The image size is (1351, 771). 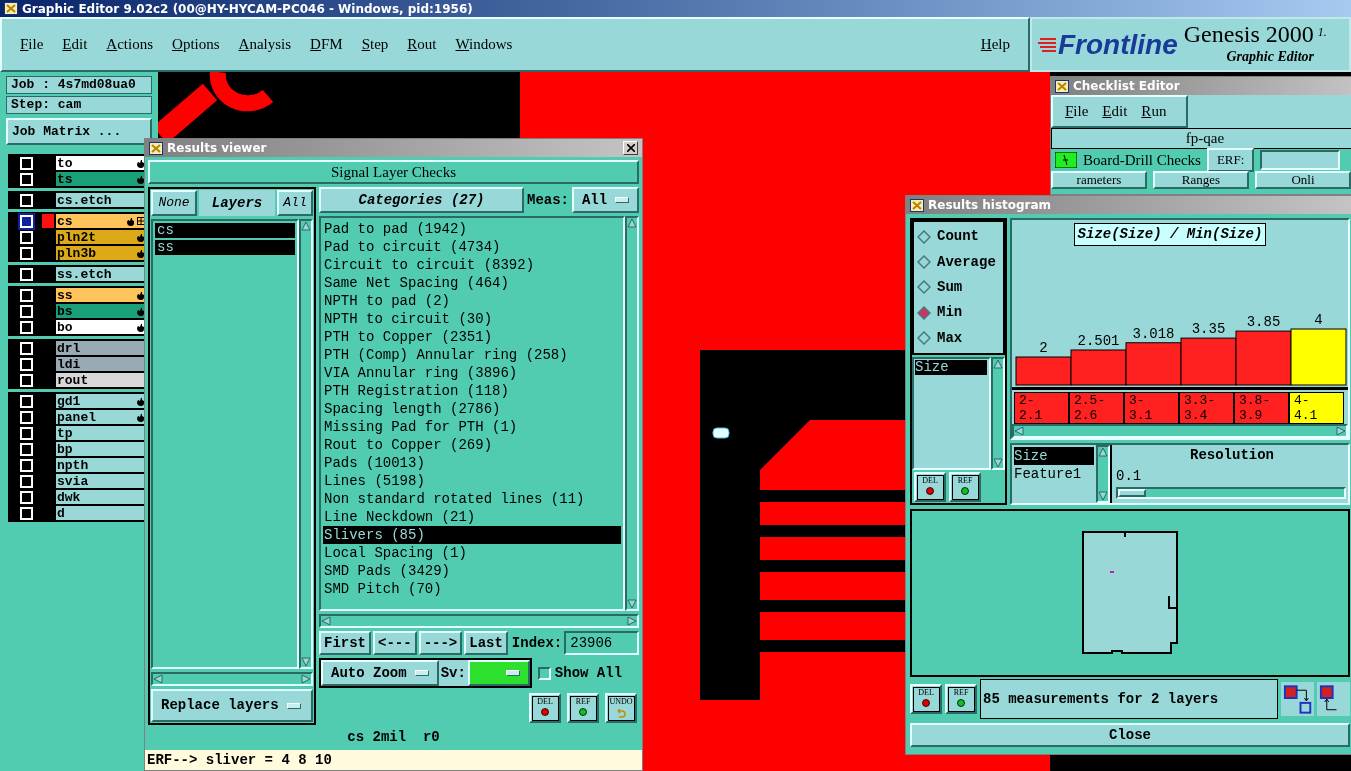 I want to click on category-item: Slivers (85), so click(x=472, y=535).